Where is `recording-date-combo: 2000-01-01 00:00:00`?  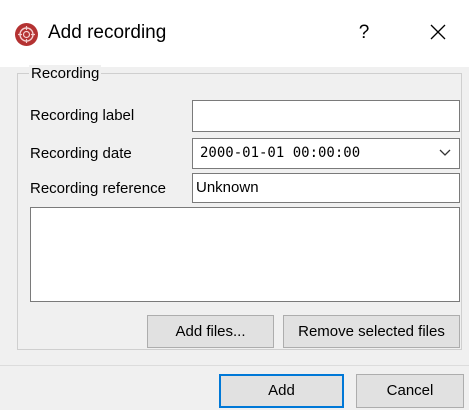
recording-date-combo: 2000-01-01 00:00:00 is located at coordinates (326, 153).